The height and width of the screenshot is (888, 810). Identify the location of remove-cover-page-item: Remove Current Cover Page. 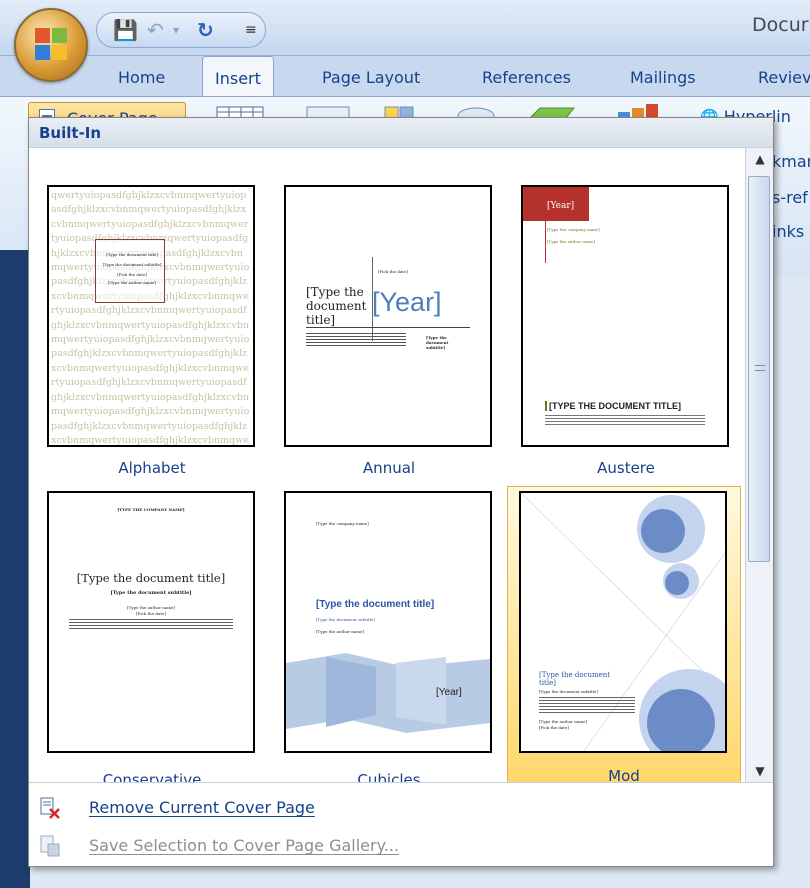
(401, 808).